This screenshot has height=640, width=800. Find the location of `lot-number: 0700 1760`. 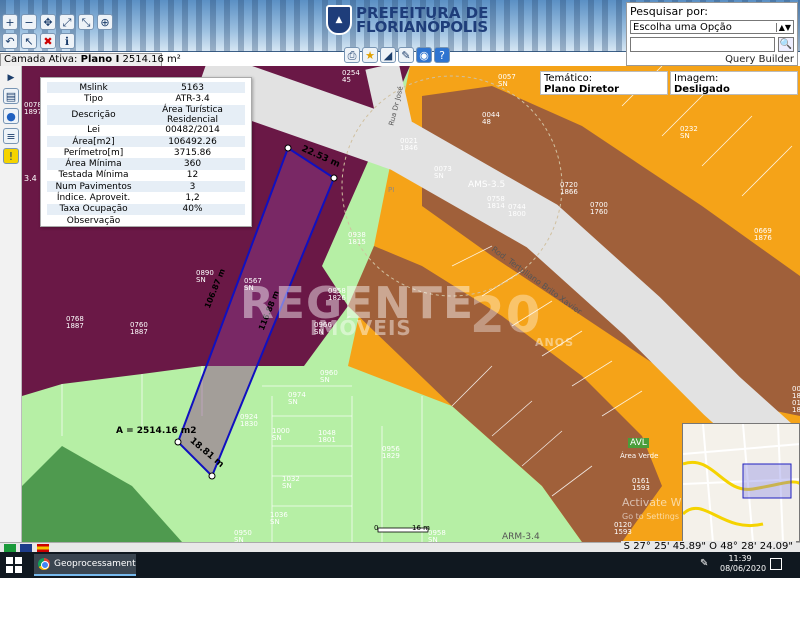

lot-number: 0700 1760 is located at coordinates (599, 208).